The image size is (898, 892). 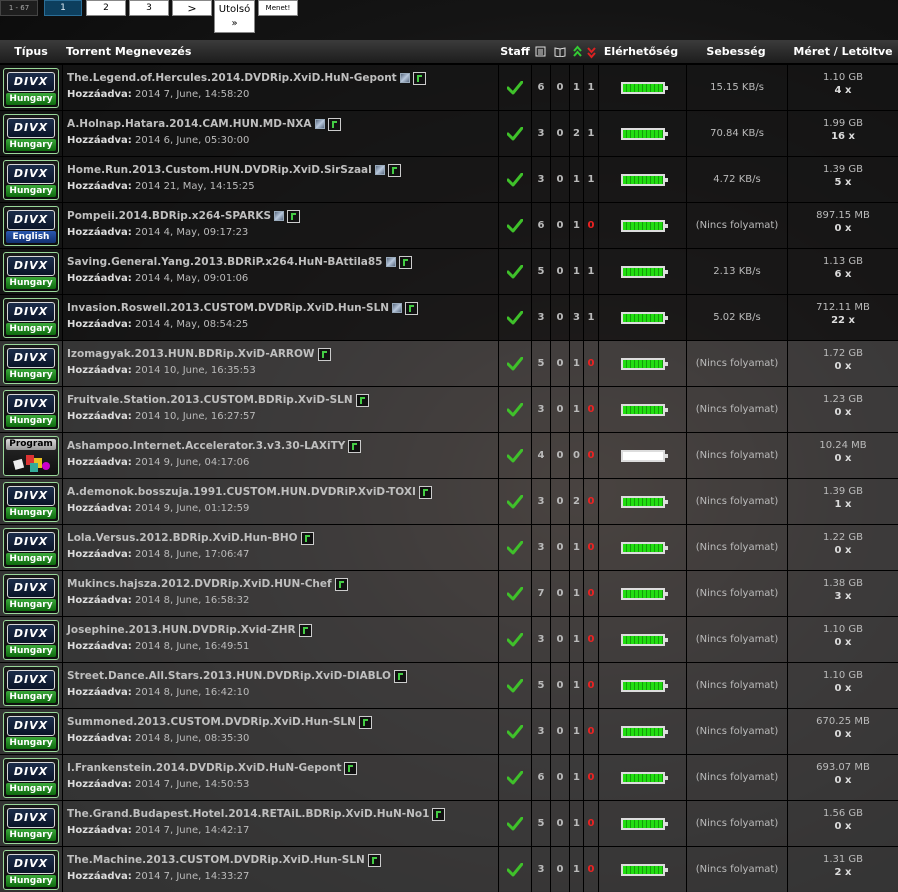 What do you see at coordinates (211, 722) in the screenshot?
I see `torrent-name-link: Summoned.2013.CUSTOM.DVDRip.XviD.Hun-SLN` at bounding box center [211, 722].